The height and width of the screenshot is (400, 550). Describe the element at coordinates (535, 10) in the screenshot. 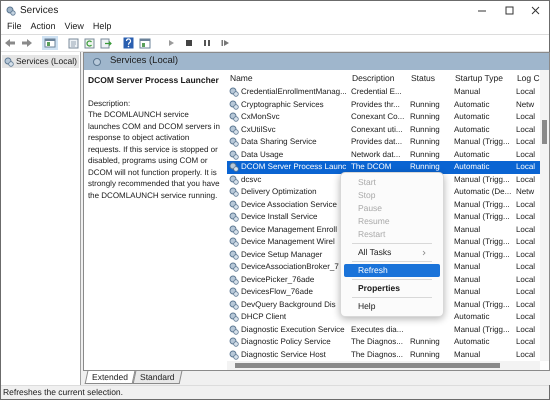

I see `close-icon` at that location.